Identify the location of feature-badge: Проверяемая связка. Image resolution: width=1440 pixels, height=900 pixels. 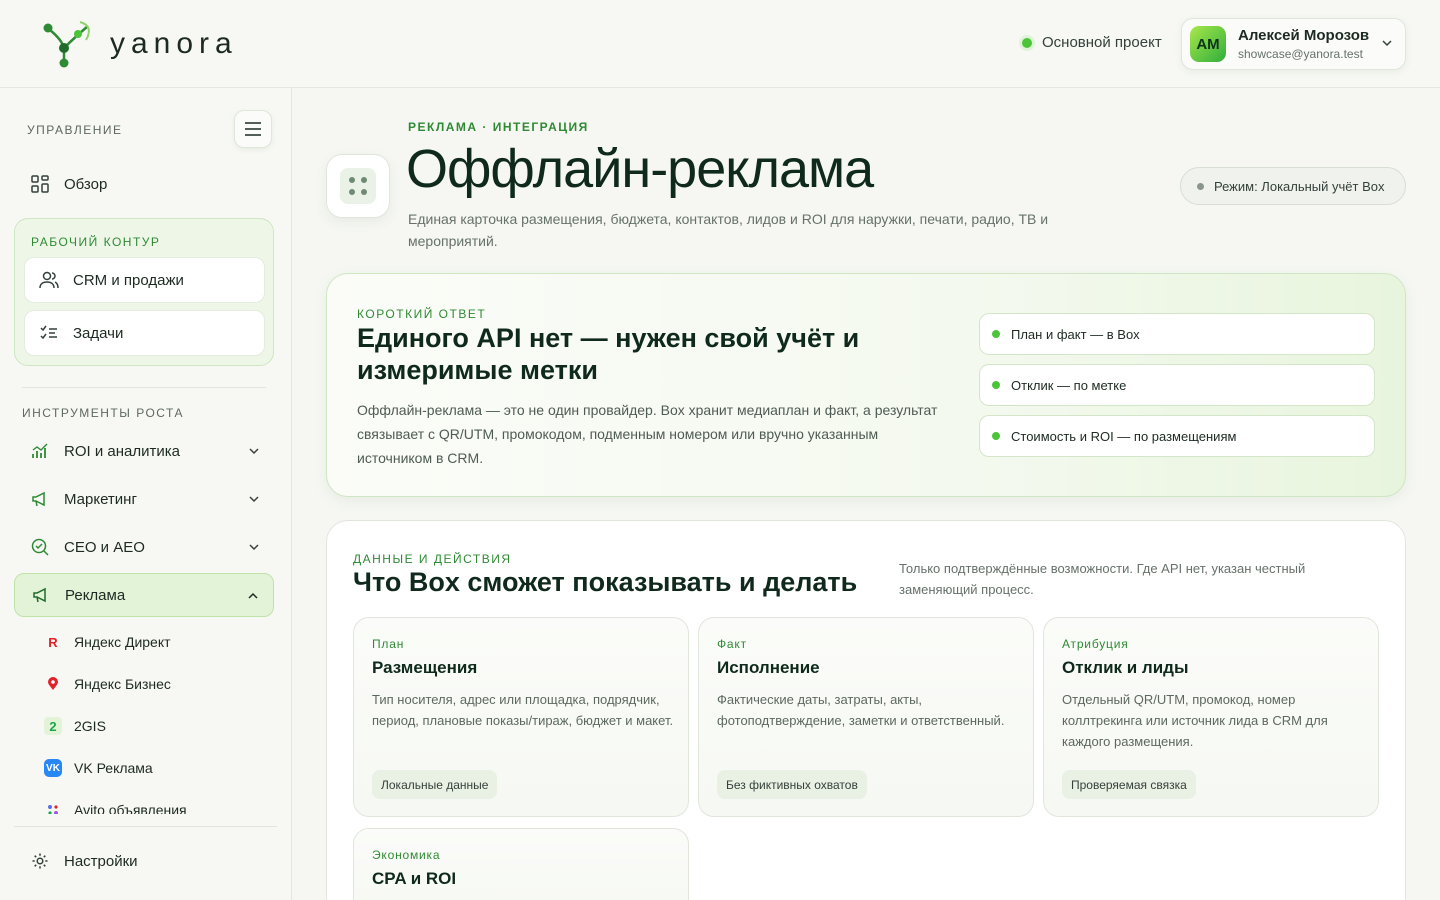
(1129, 784).